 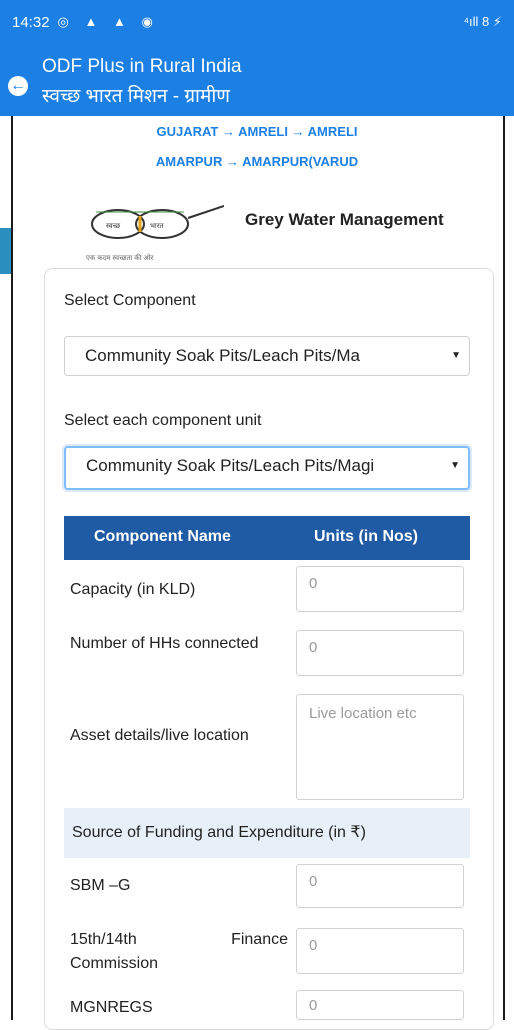 What do you see at coordinates (159, 735) in the screenshot?
I see `row-label-asset-details: Asset details/live location` at bounding box center [159, 735].